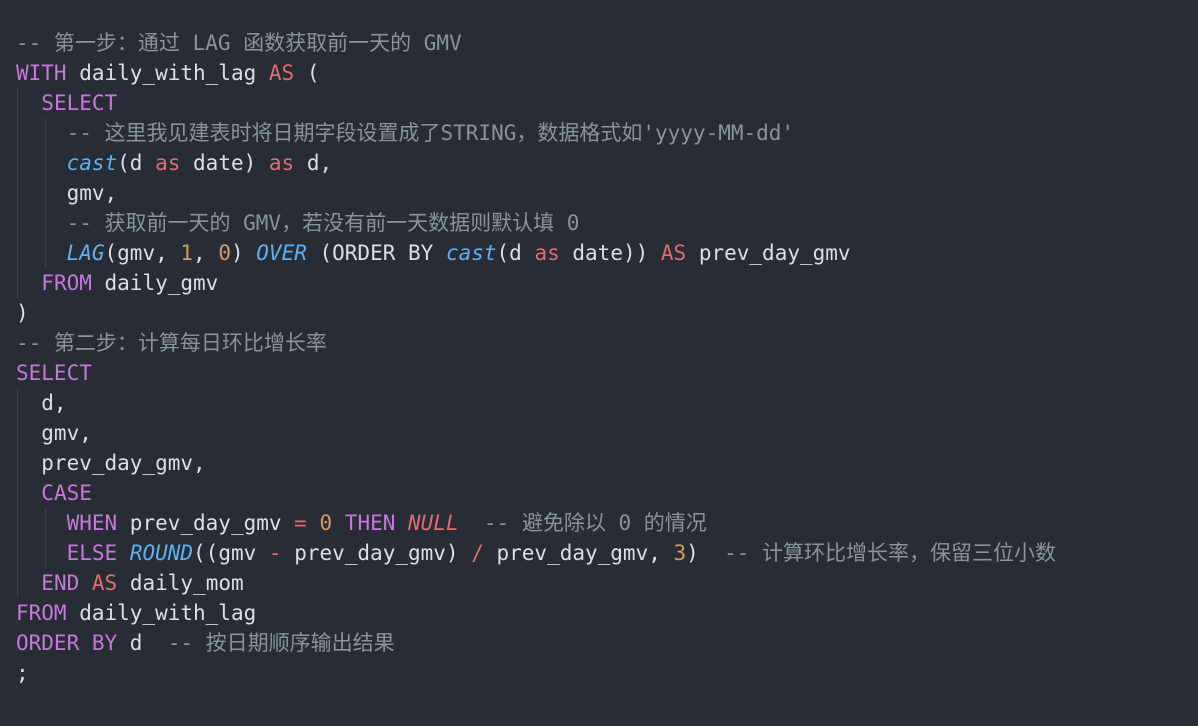 The height and width of the screenshot is (726, 1198). I want to click on code-token: LAG, so click(85, 253).